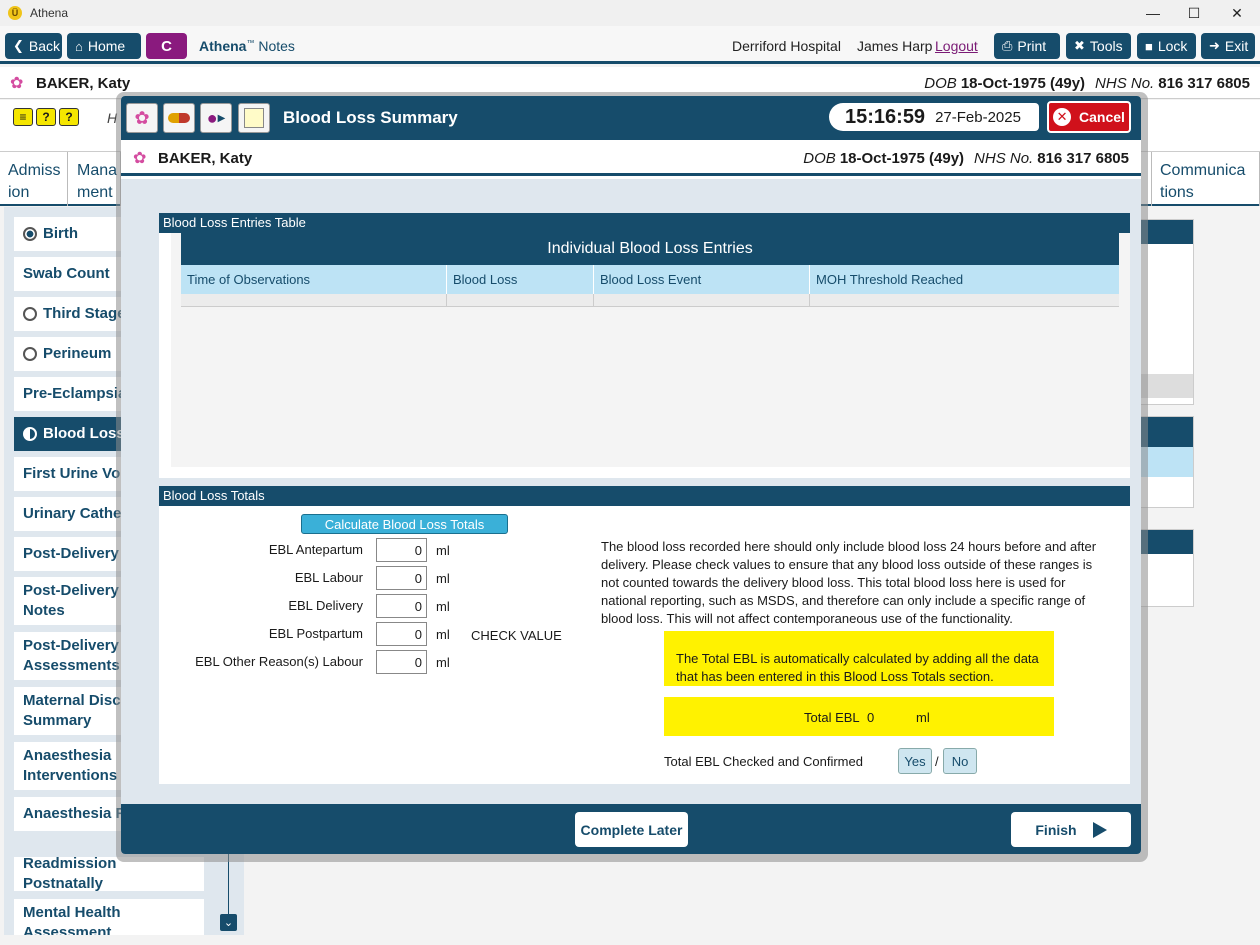 The height and width of the screenshot is (945, 1260). Describe the element at coordinates (34, 179) in the screenshot. I see `tab-admission: Admiss ion` at that location.